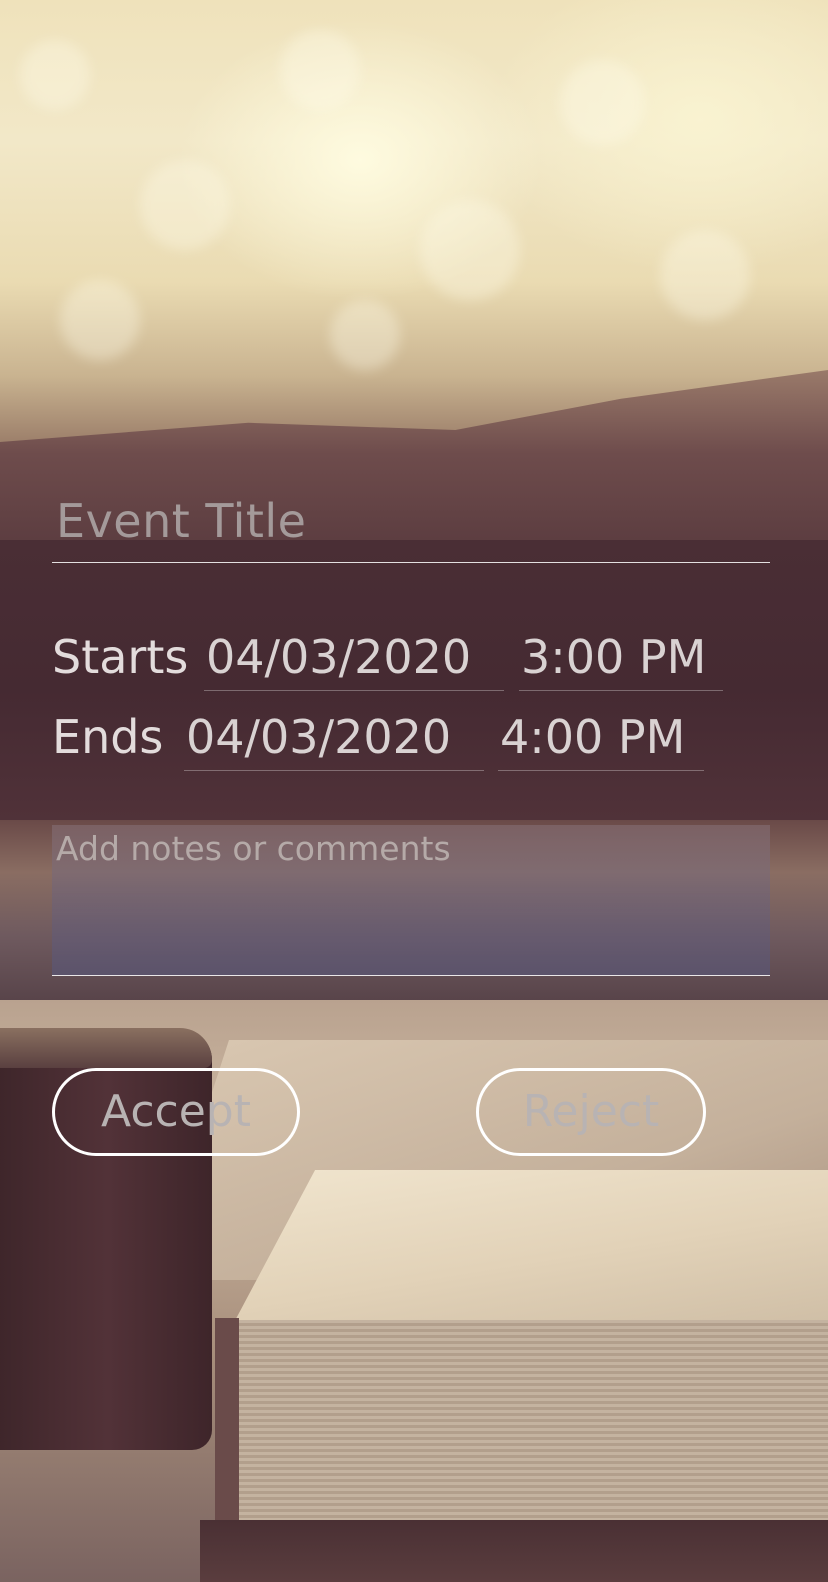  I want to click on event-title-input: Event Title, so click(411, 521).